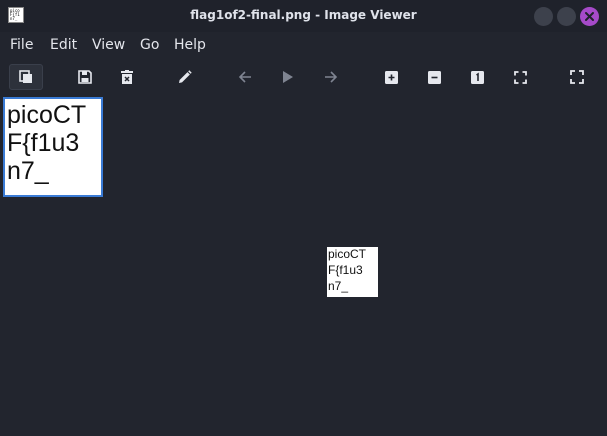 This screenshot has width=607, height=436. What do you see at coordinates (303, 45) in the screenshot?
I see `menu-bar: File Edit View Go Help` at bounding box center [303, 45].